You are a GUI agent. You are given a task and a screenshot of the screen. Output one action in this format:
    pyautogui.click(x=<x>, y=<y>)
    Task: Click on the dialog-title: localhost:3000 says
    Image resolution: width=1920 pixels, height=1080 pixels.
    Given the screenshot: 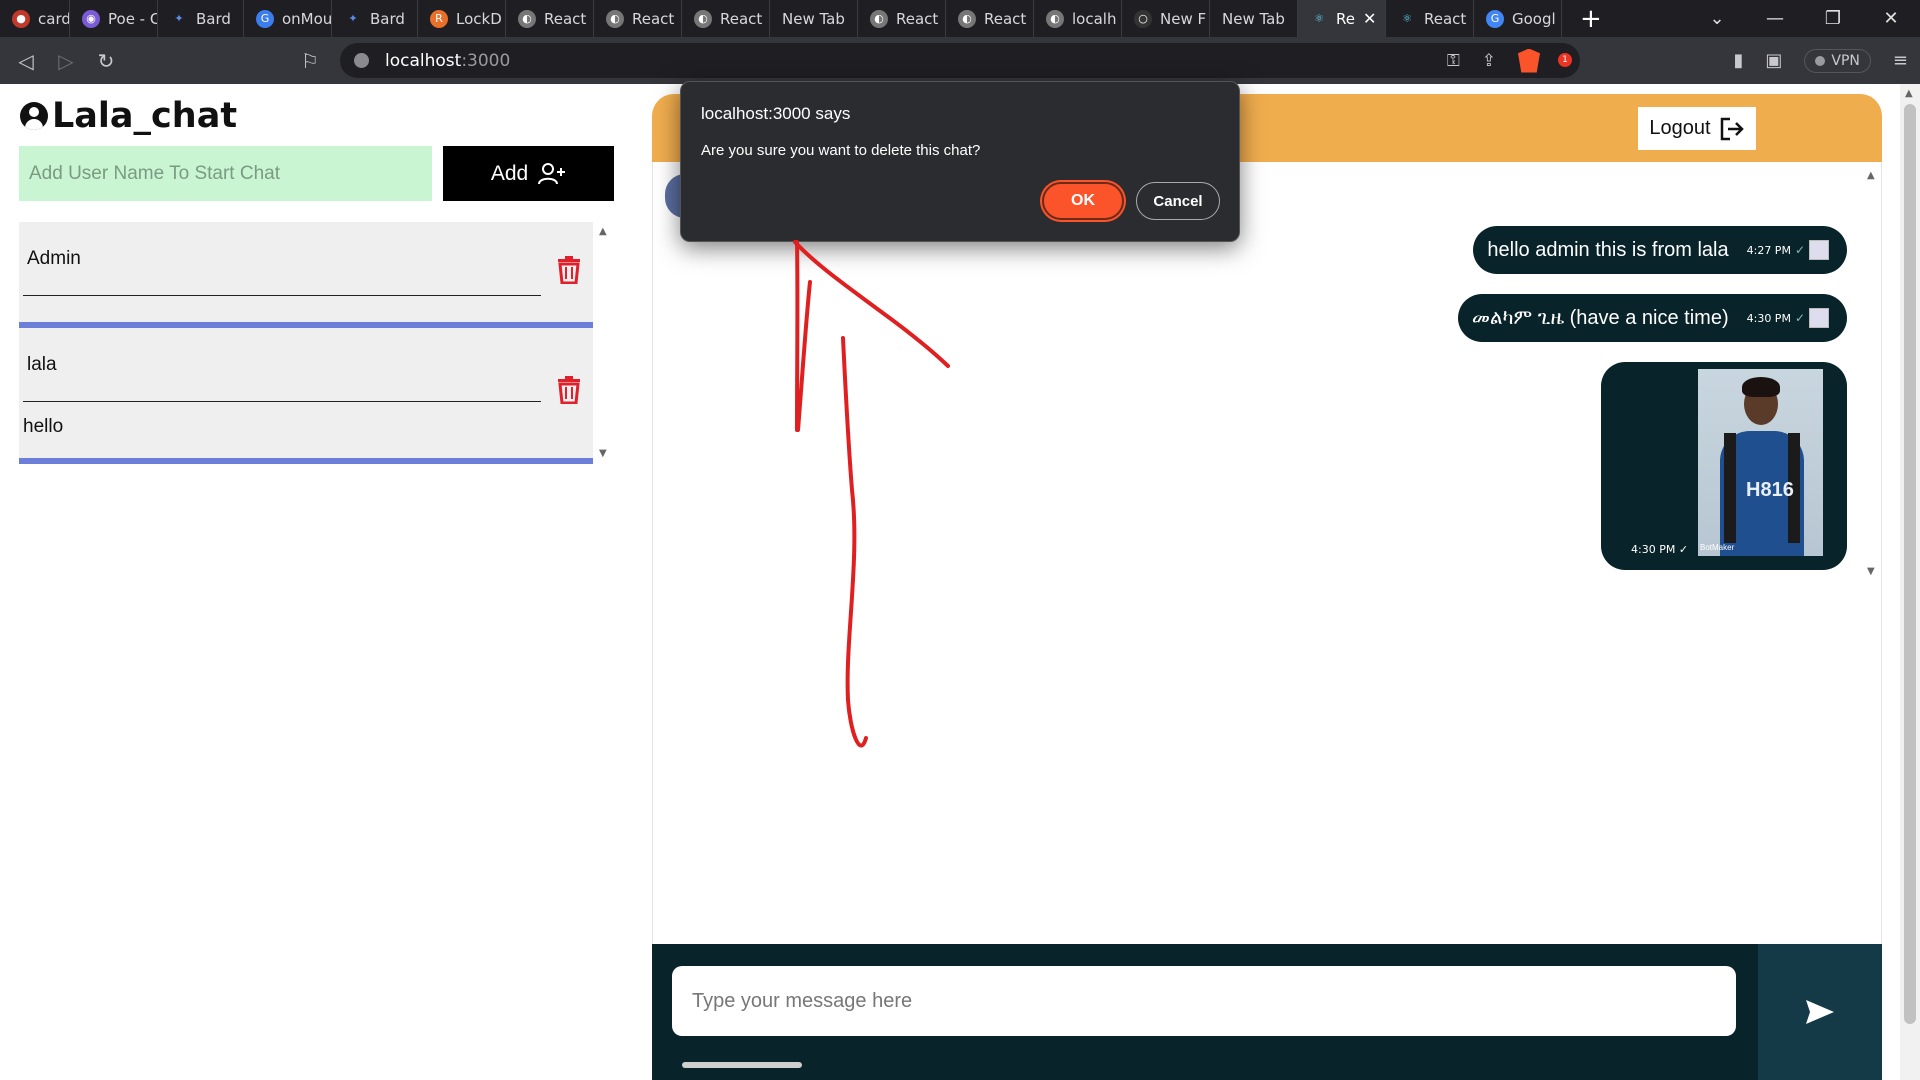 What is the action you would take?
    pyautogui.click(x=776, y=113)
    